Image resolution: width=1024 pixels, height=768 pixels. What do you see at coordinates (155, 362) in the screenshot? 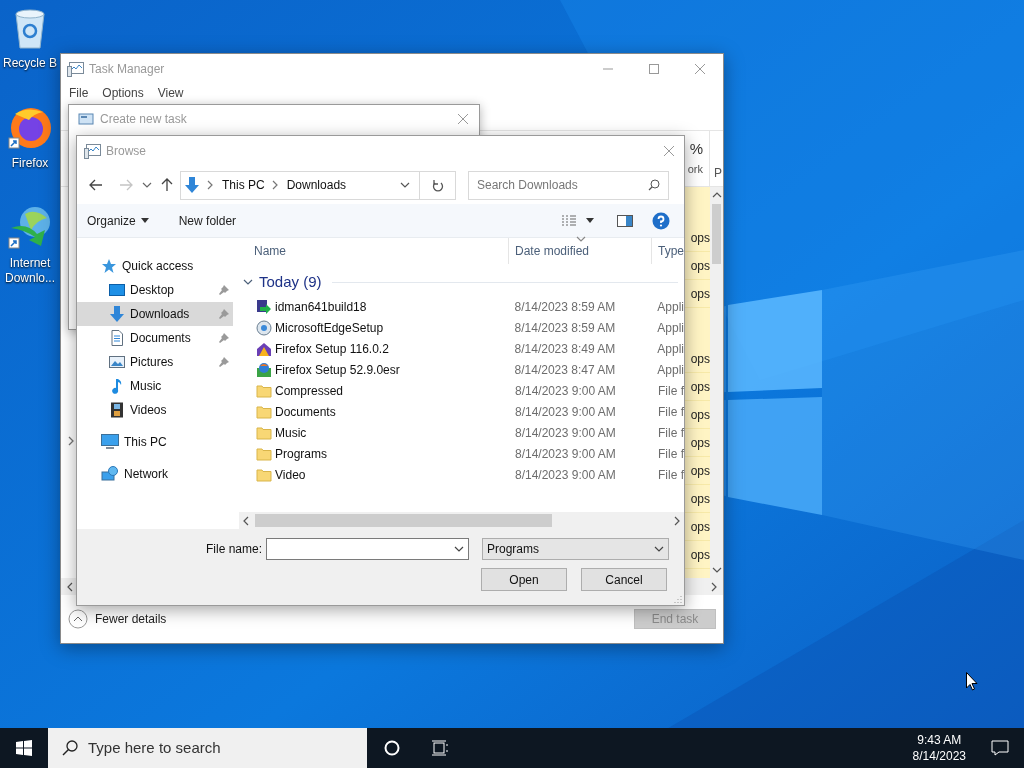
I see `nav-item: Pictures` at bounding box center [155, 362].